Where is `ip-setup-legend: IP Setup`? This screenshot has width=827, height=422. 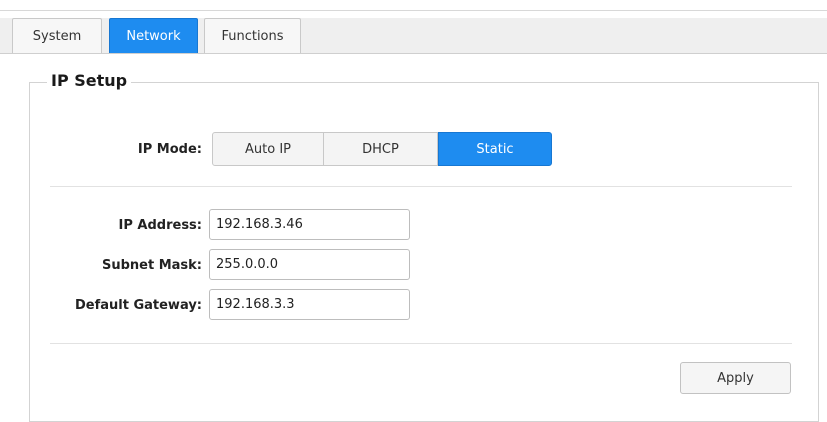 ip-setup-legend: IP Setup is located at coordinates (89, 80).